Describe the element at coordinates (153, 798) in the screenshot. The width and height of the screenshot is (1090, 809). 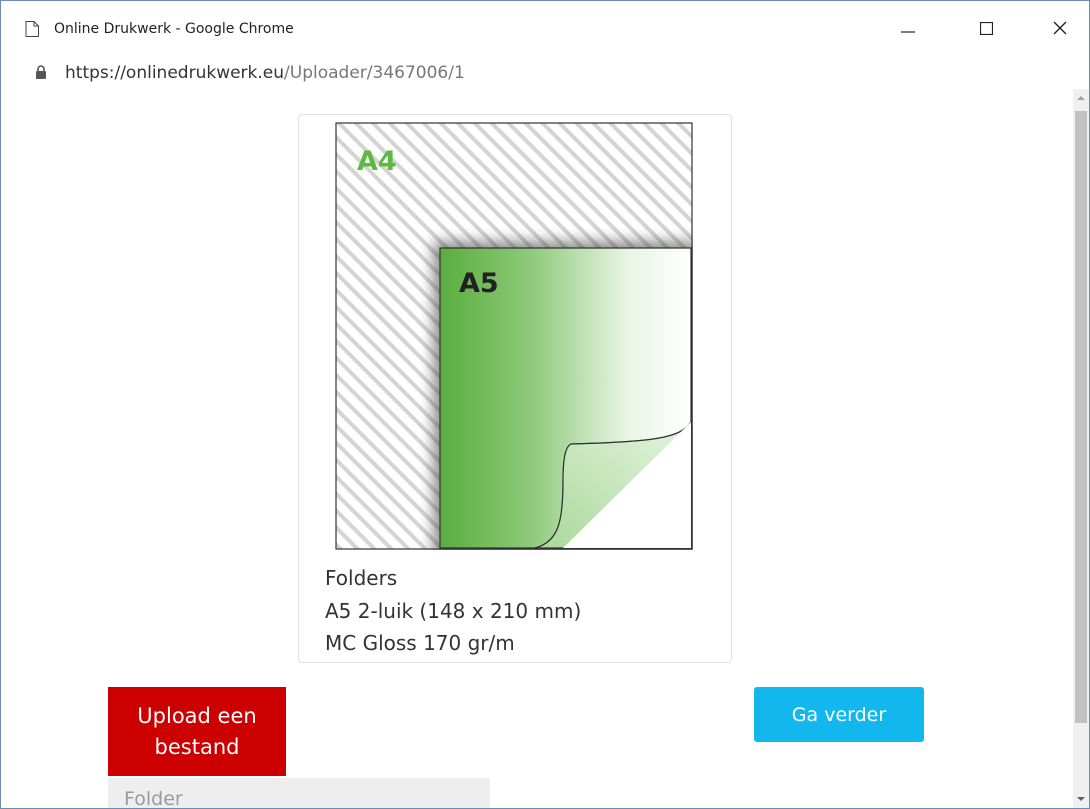
I see `folder-field-placeholder: Folder` at that location.